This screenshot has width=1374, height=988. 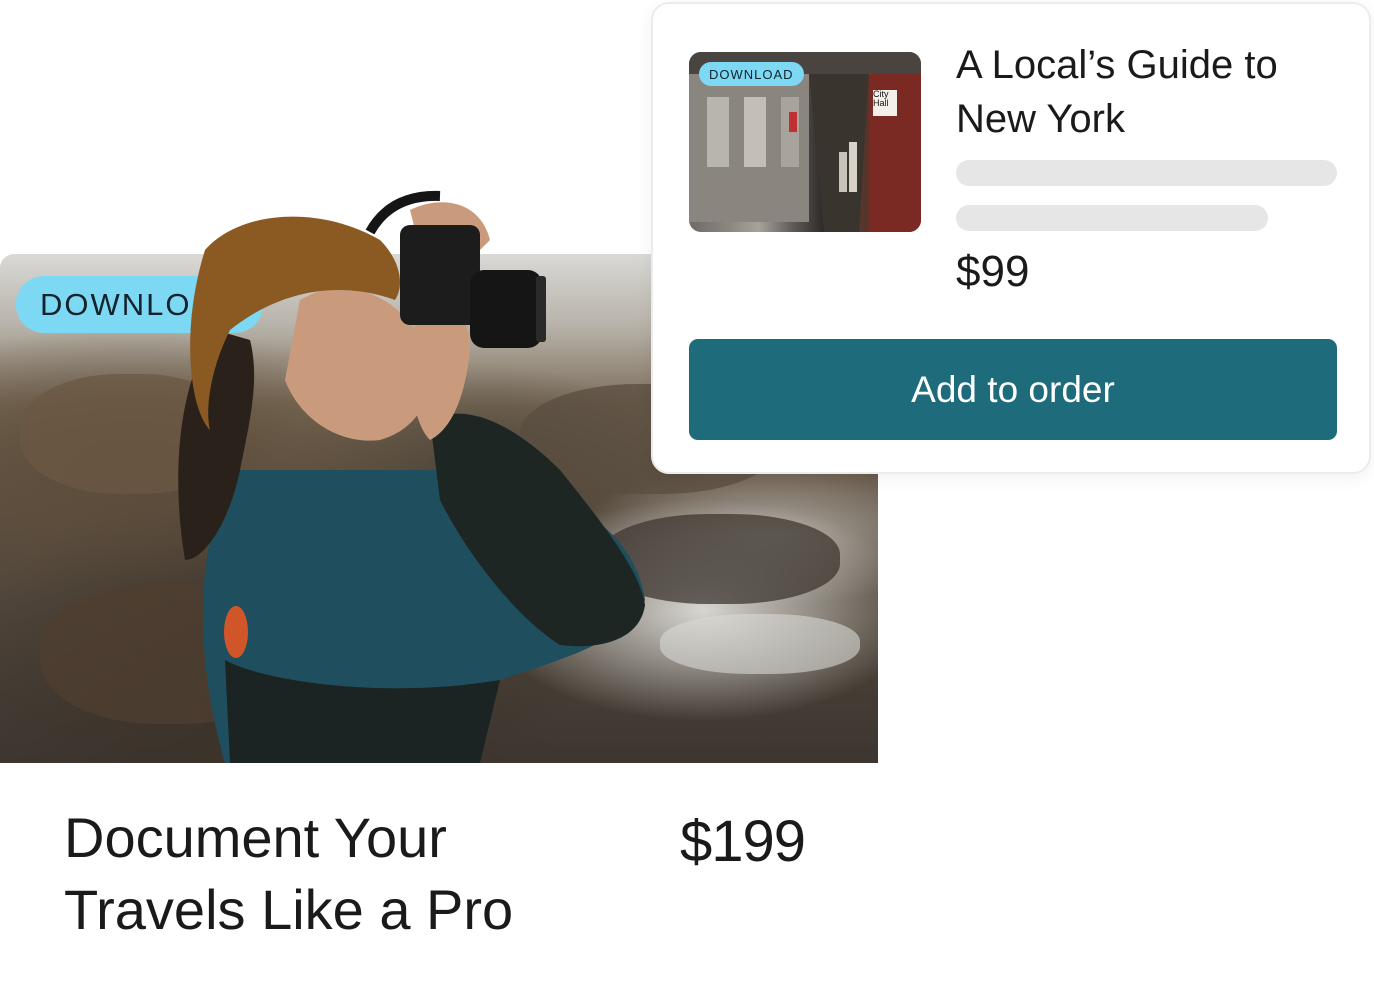 What do you see at coordinates (1146, 92) in the screenshot?
I see `popup-product-title: A Local’s Guide to New York` at bounding box center [1146, 92].